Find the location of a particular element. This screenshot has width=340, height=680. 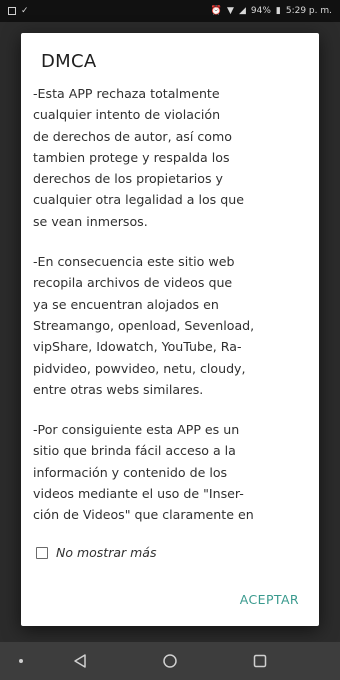

status-left-icons: ✓ is located at coordinates (18, 11).